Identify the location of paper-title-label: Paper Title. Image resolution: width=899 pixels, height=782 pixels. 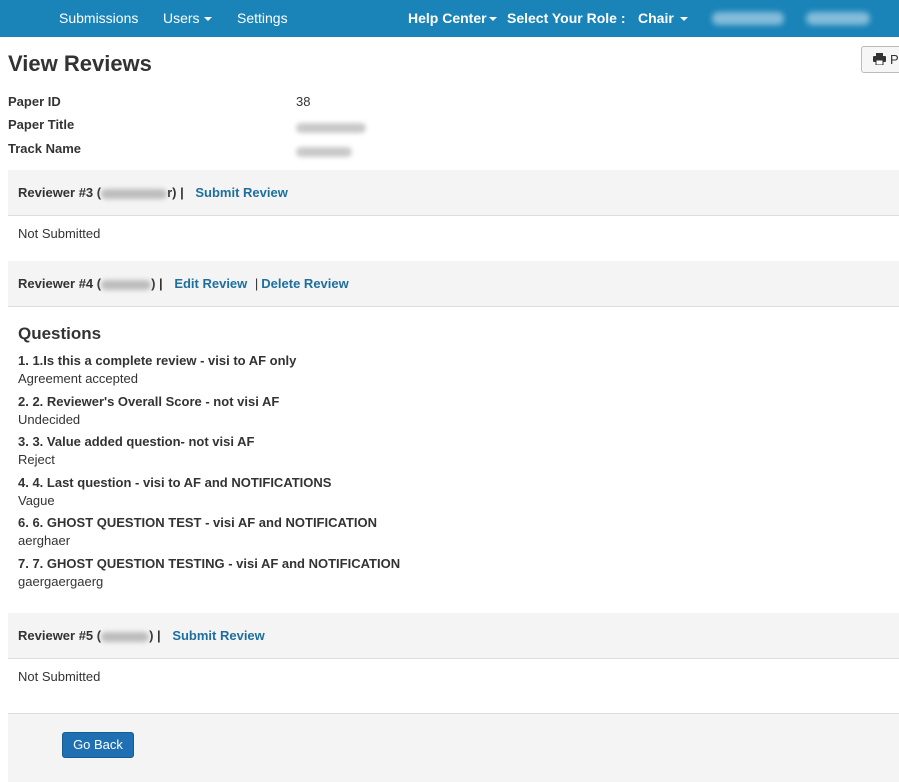
(41, 124).